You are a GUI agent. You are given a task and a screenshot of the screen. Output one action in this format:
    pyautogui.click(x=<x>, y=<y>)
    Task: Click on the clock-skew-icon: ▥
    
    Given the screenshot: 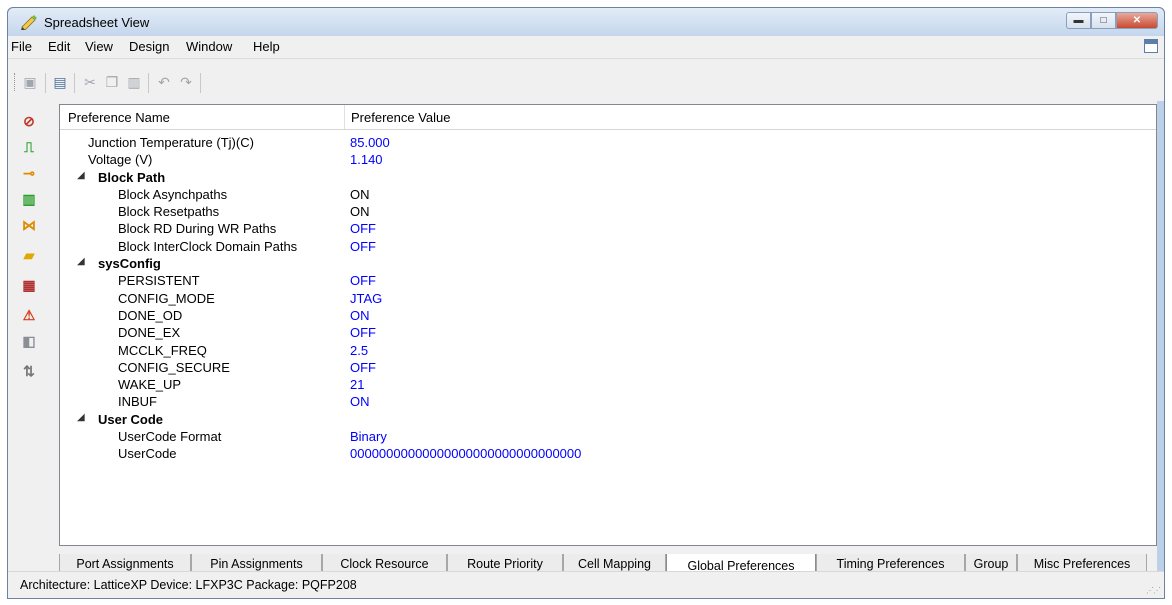 What is the action you would take?
    pyautogui.click(x=29, y=199)
    